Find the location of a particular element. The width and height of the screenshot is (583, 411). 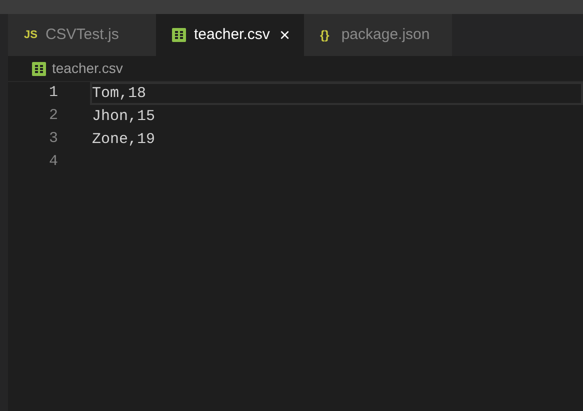

line-number: 1 is located at coordinates (53, 93).